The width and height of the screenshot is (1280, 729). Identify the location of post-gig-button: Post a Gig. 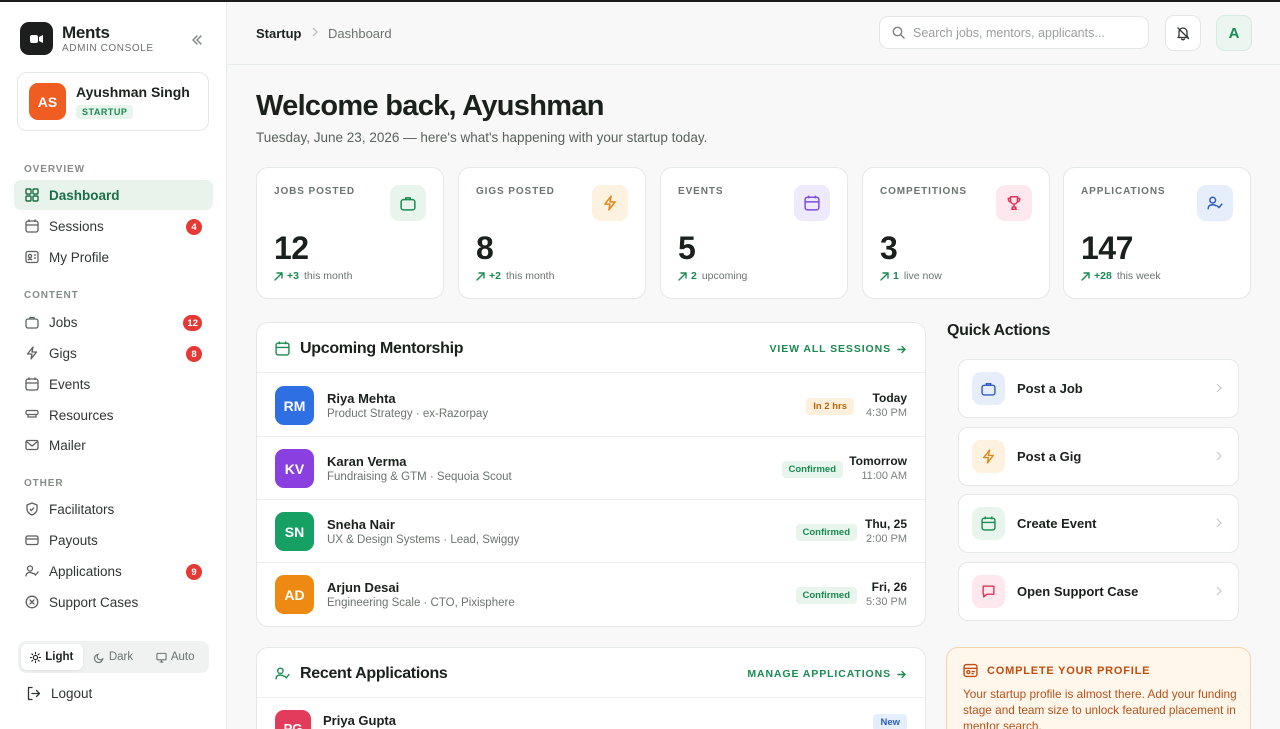
(1098, 456).